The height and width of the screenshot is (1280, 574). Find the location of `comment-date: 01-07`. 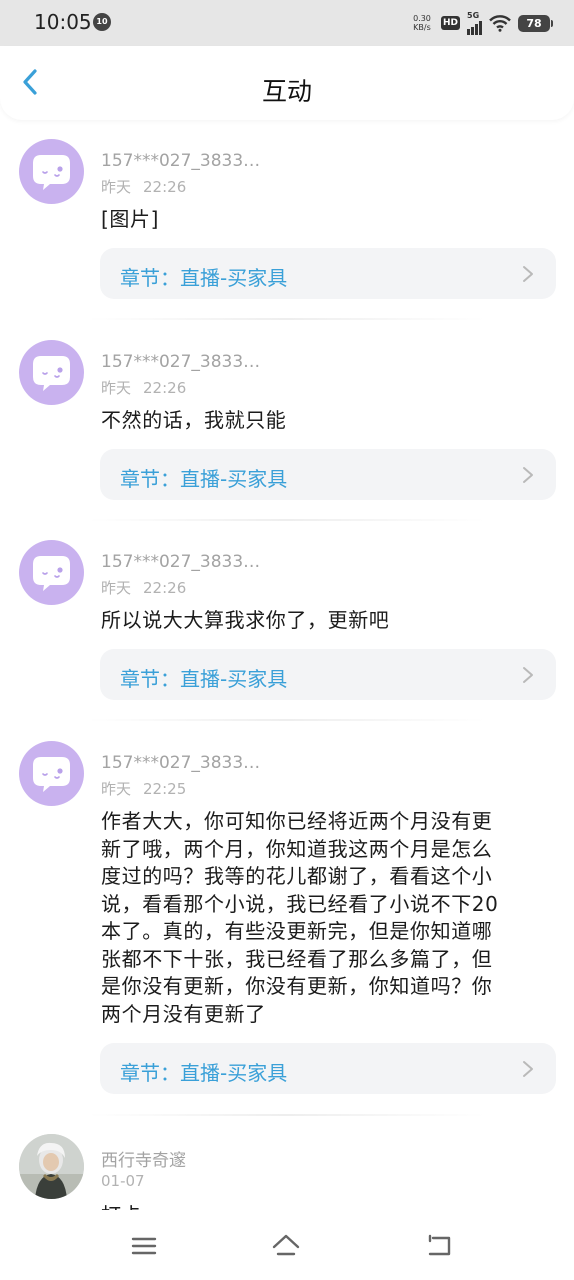

comment-date: 01-07 is located at coordinates (123, 1181).